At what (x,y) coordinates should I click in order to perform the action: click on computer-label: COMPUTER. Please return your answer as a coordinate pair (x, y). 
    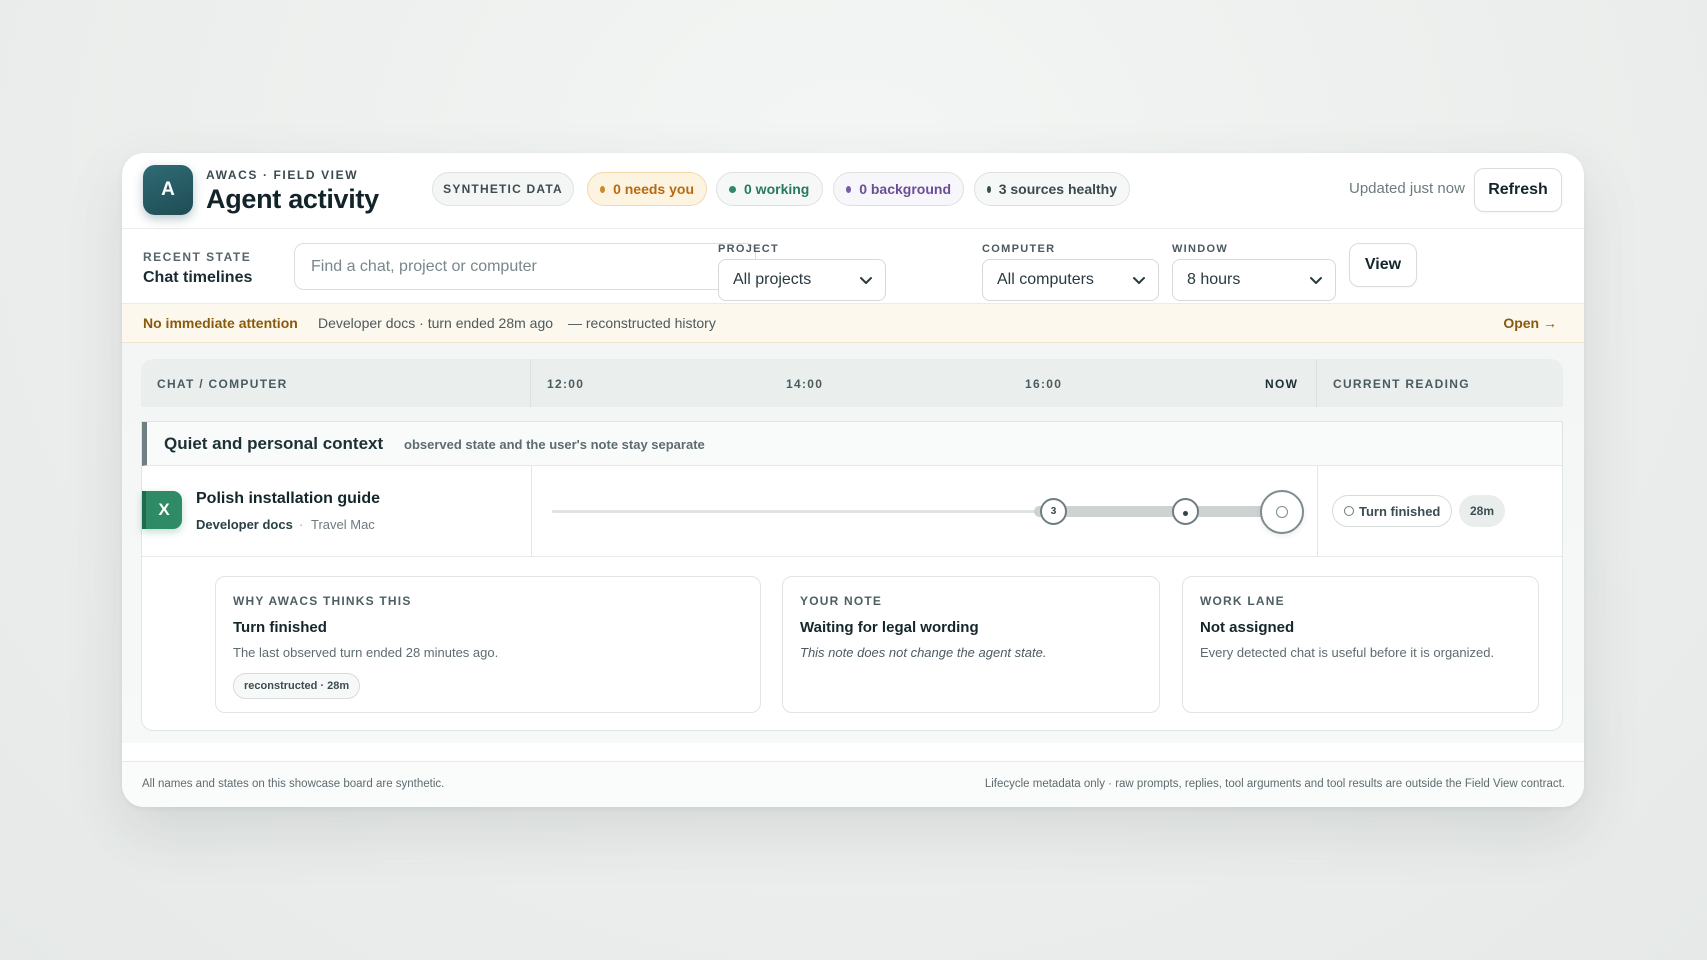
    Looking at the image, I should click on (1019, 249).